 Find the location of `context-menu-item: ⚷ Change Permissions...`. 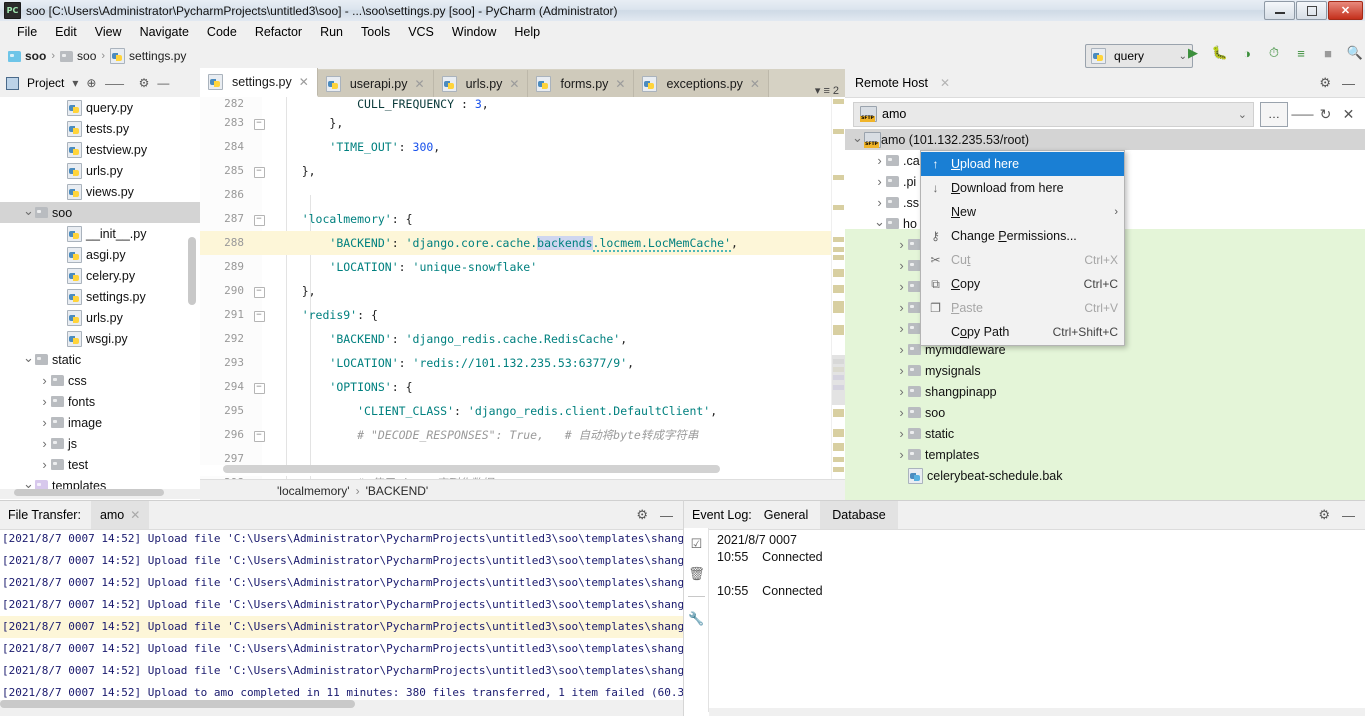

context-menu-item: ⚷ Change Permissions... is located at coordinates (1022, 236).